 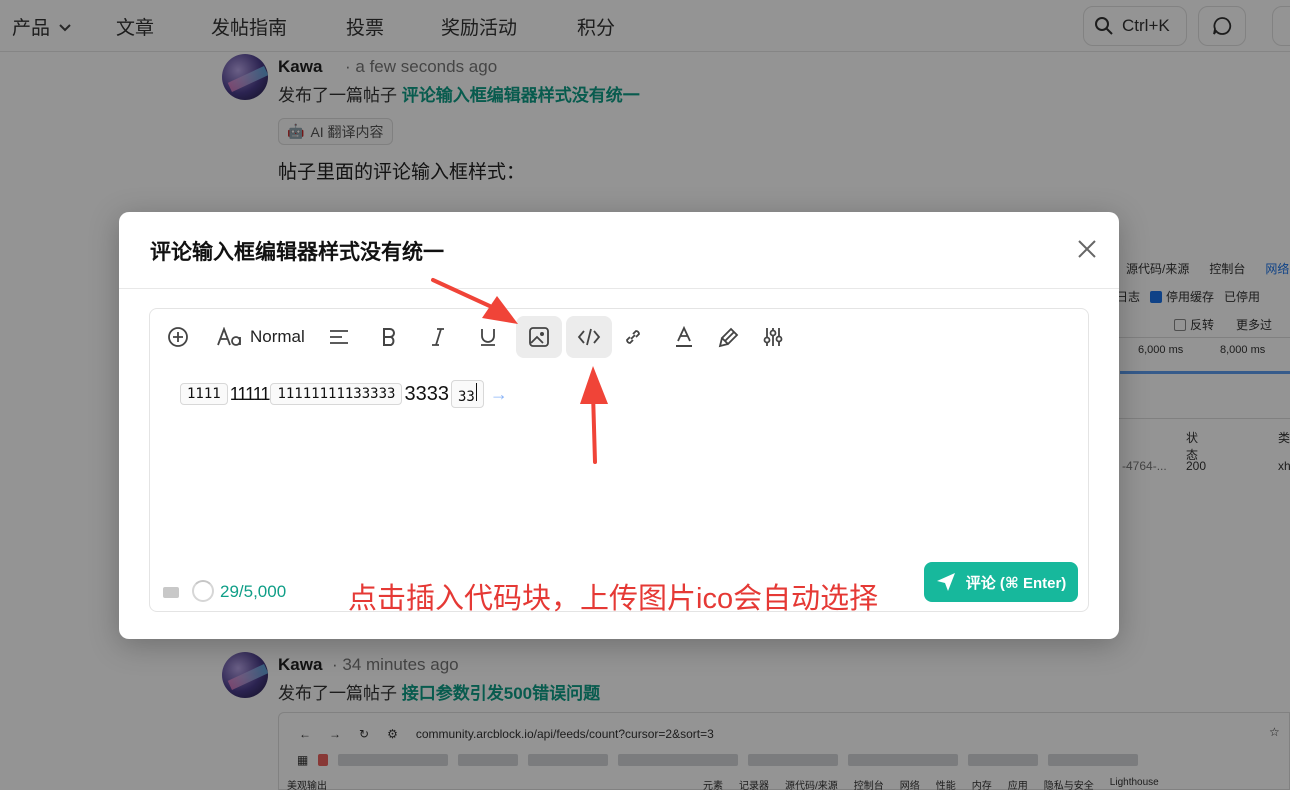 I want to click on bold-button, so click(x=389, y=337).